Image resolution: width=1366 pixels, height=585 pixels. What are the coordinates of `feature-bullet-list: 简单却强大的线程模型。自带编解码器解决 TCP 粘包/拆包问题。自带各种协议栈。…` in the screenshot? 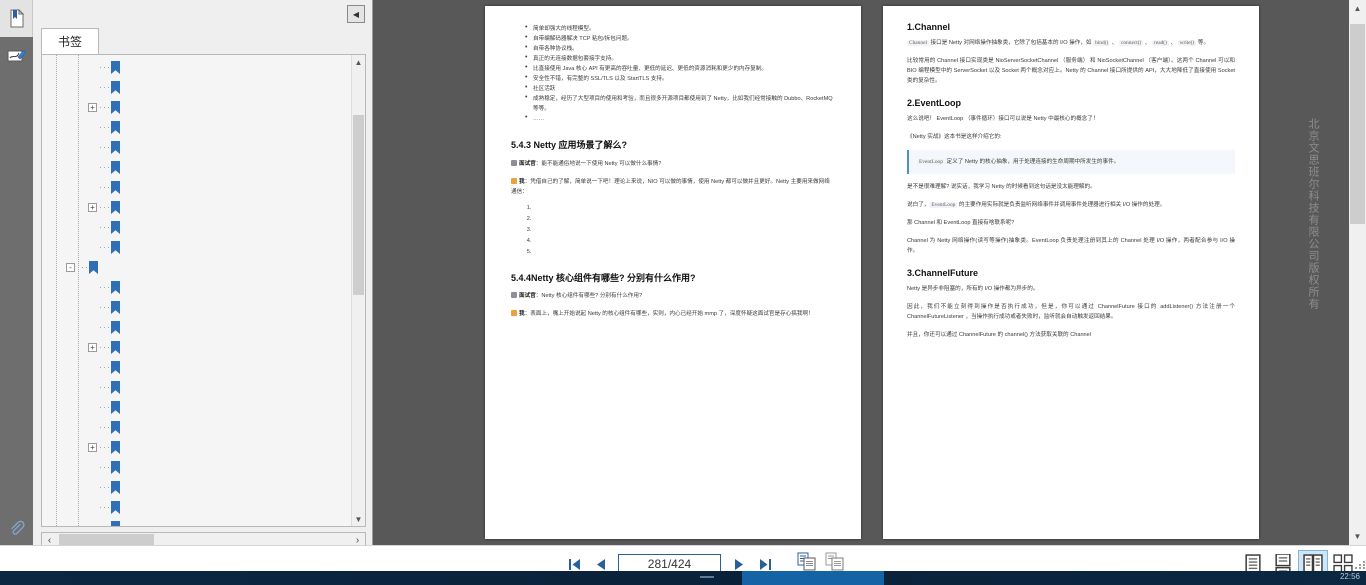 It's located at (680, 73).